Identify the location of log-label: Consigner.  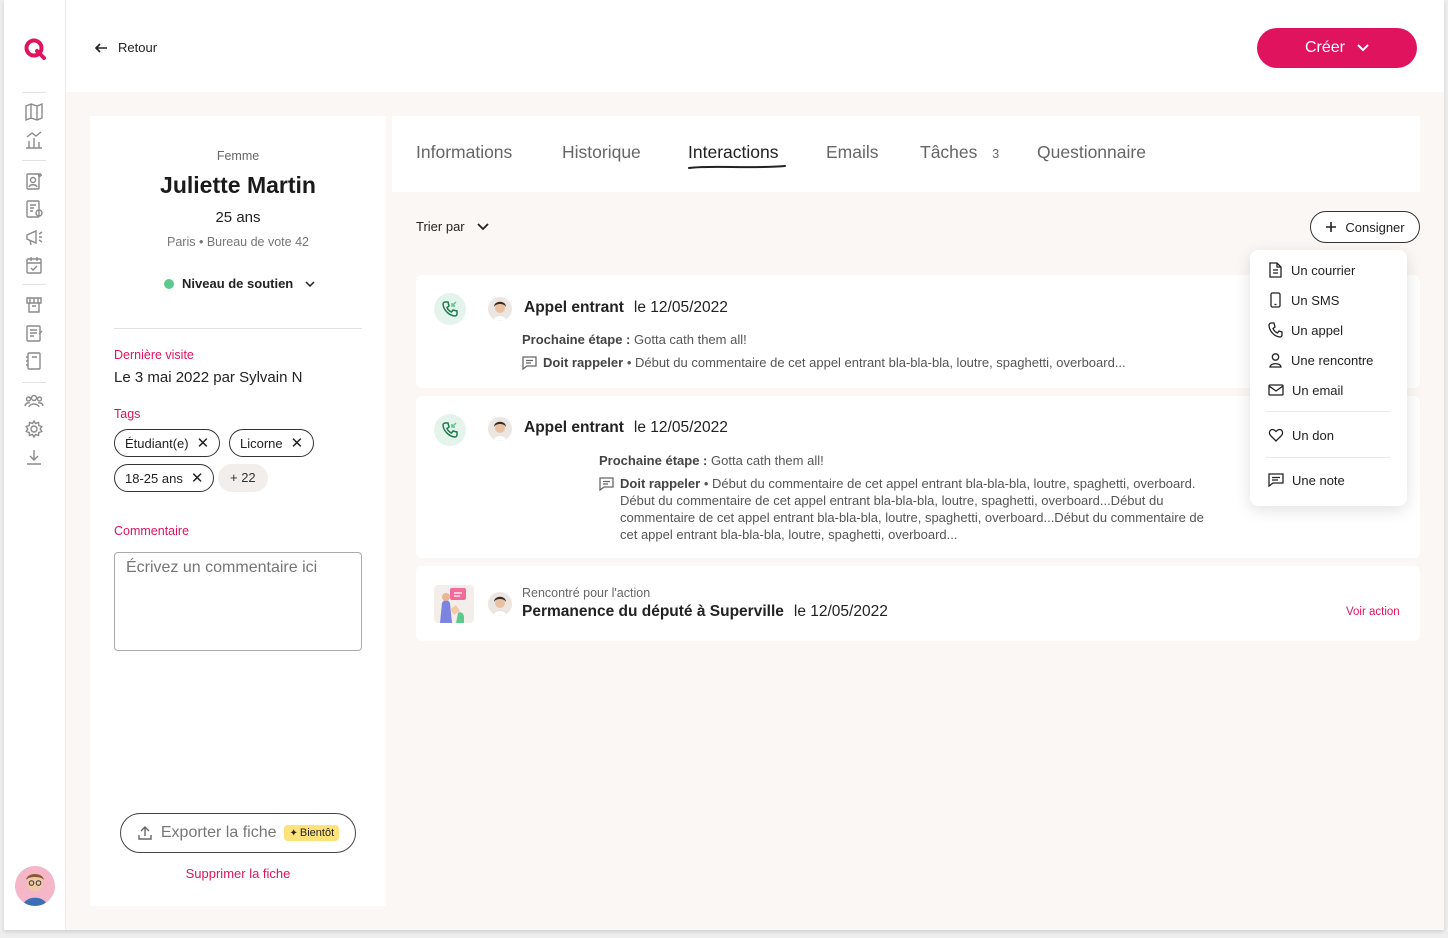
(1375, 227).